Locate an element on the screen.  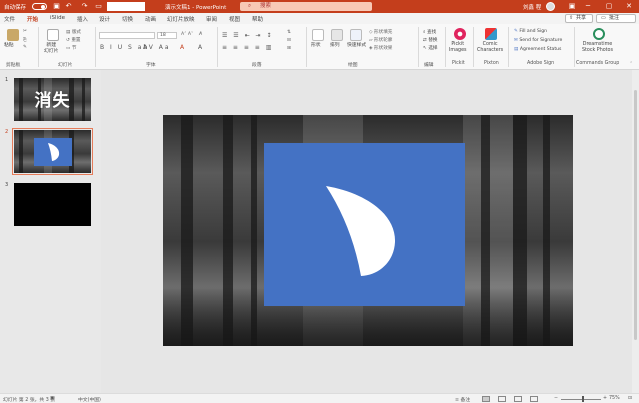
tab-insert: 插入 is located at coordinates (82, 19).